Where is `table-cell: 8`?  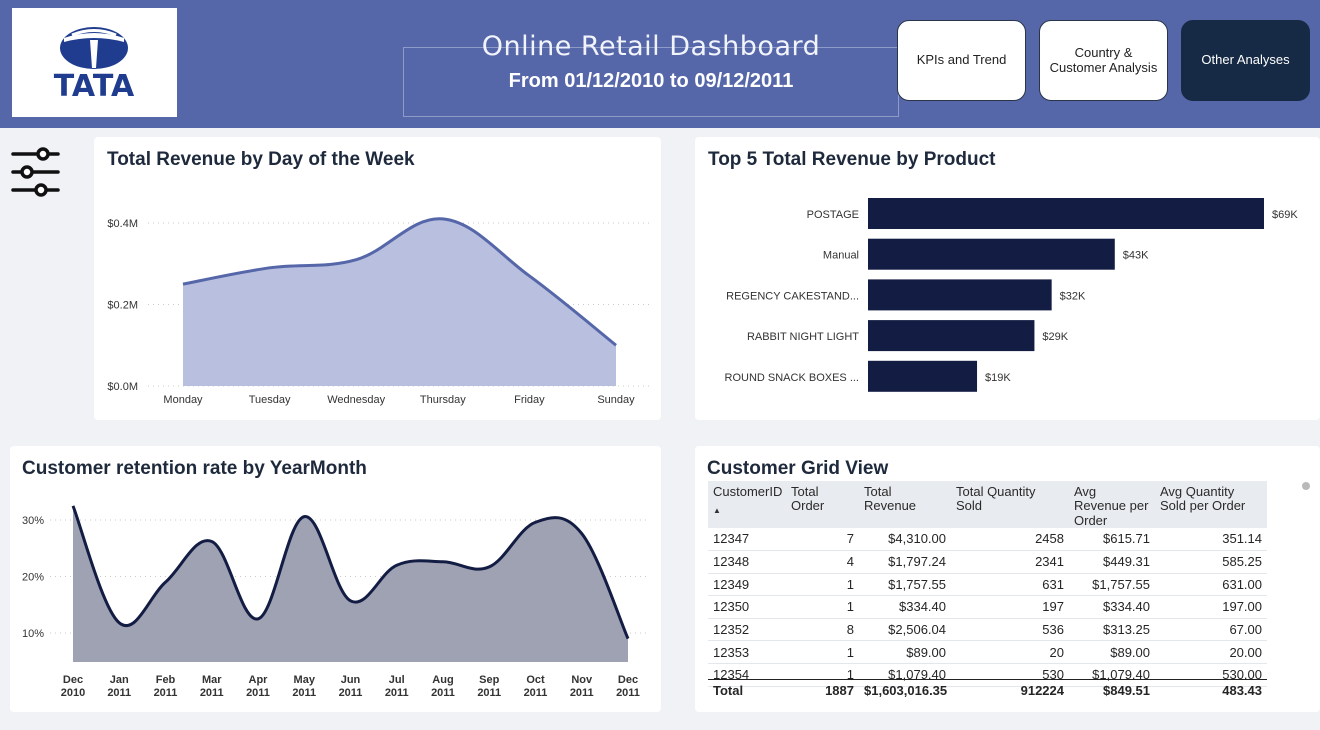 table-cell: 8 is located at coordinates (822, 630).